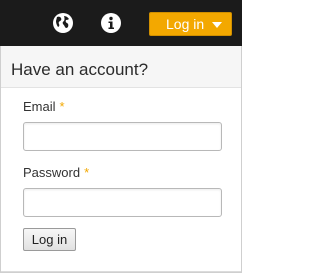 The height and width of the screenshot is (273, 320). What do you see at coordinates (185, 24) in the screenshot?
I see `login-dropdown-label: Log in` at bounding box center [185, 24].